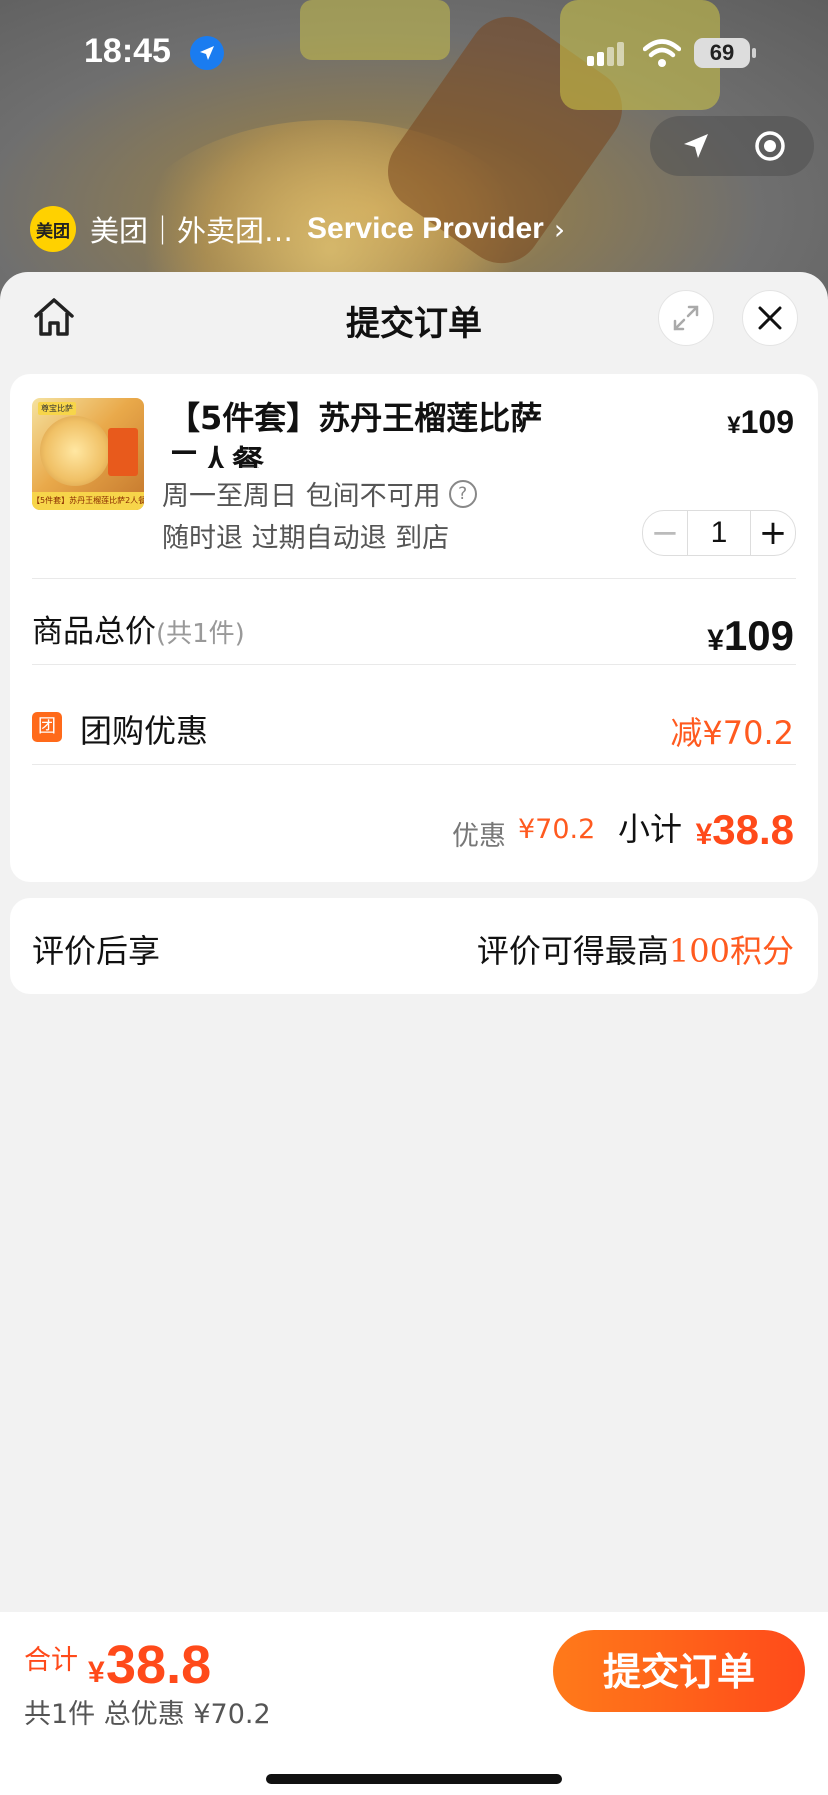  I want to click on battery-cap, so click(754, 53).